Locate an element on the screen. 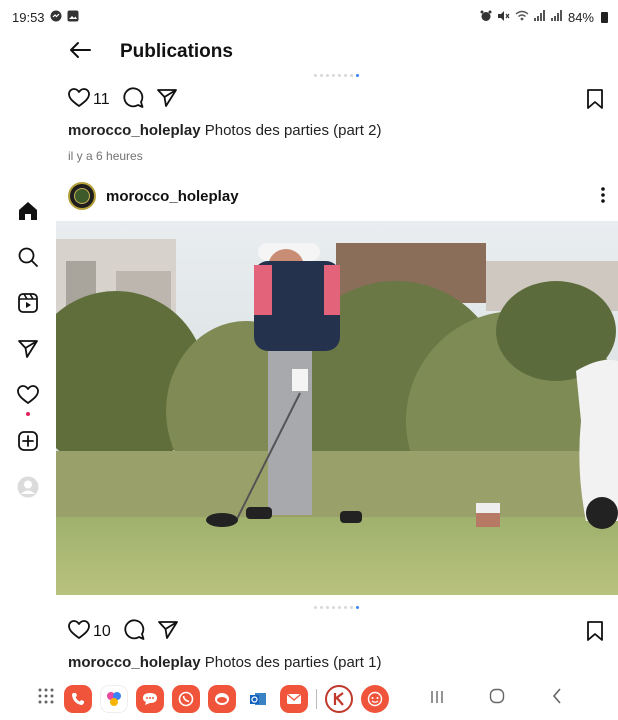 This screenshot has height=720, width=618. sidebar-item-notifications is located at coordinates (28, 397).